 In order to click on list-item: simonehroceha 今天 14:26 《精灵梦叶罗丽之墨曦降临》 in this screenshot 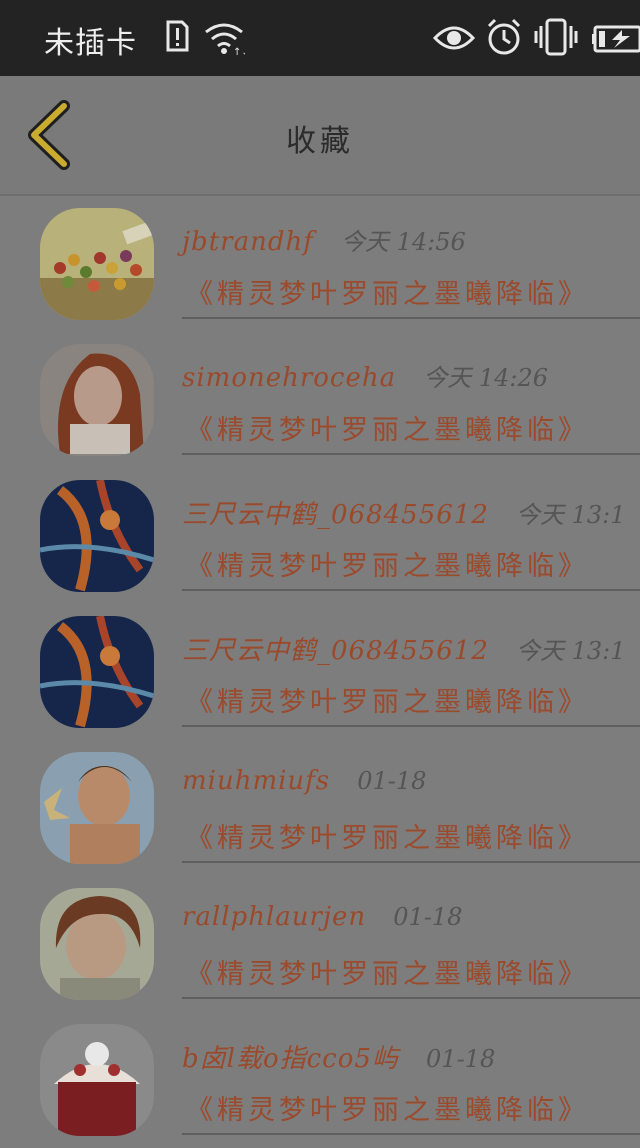, I will do `click(320, 400)`.